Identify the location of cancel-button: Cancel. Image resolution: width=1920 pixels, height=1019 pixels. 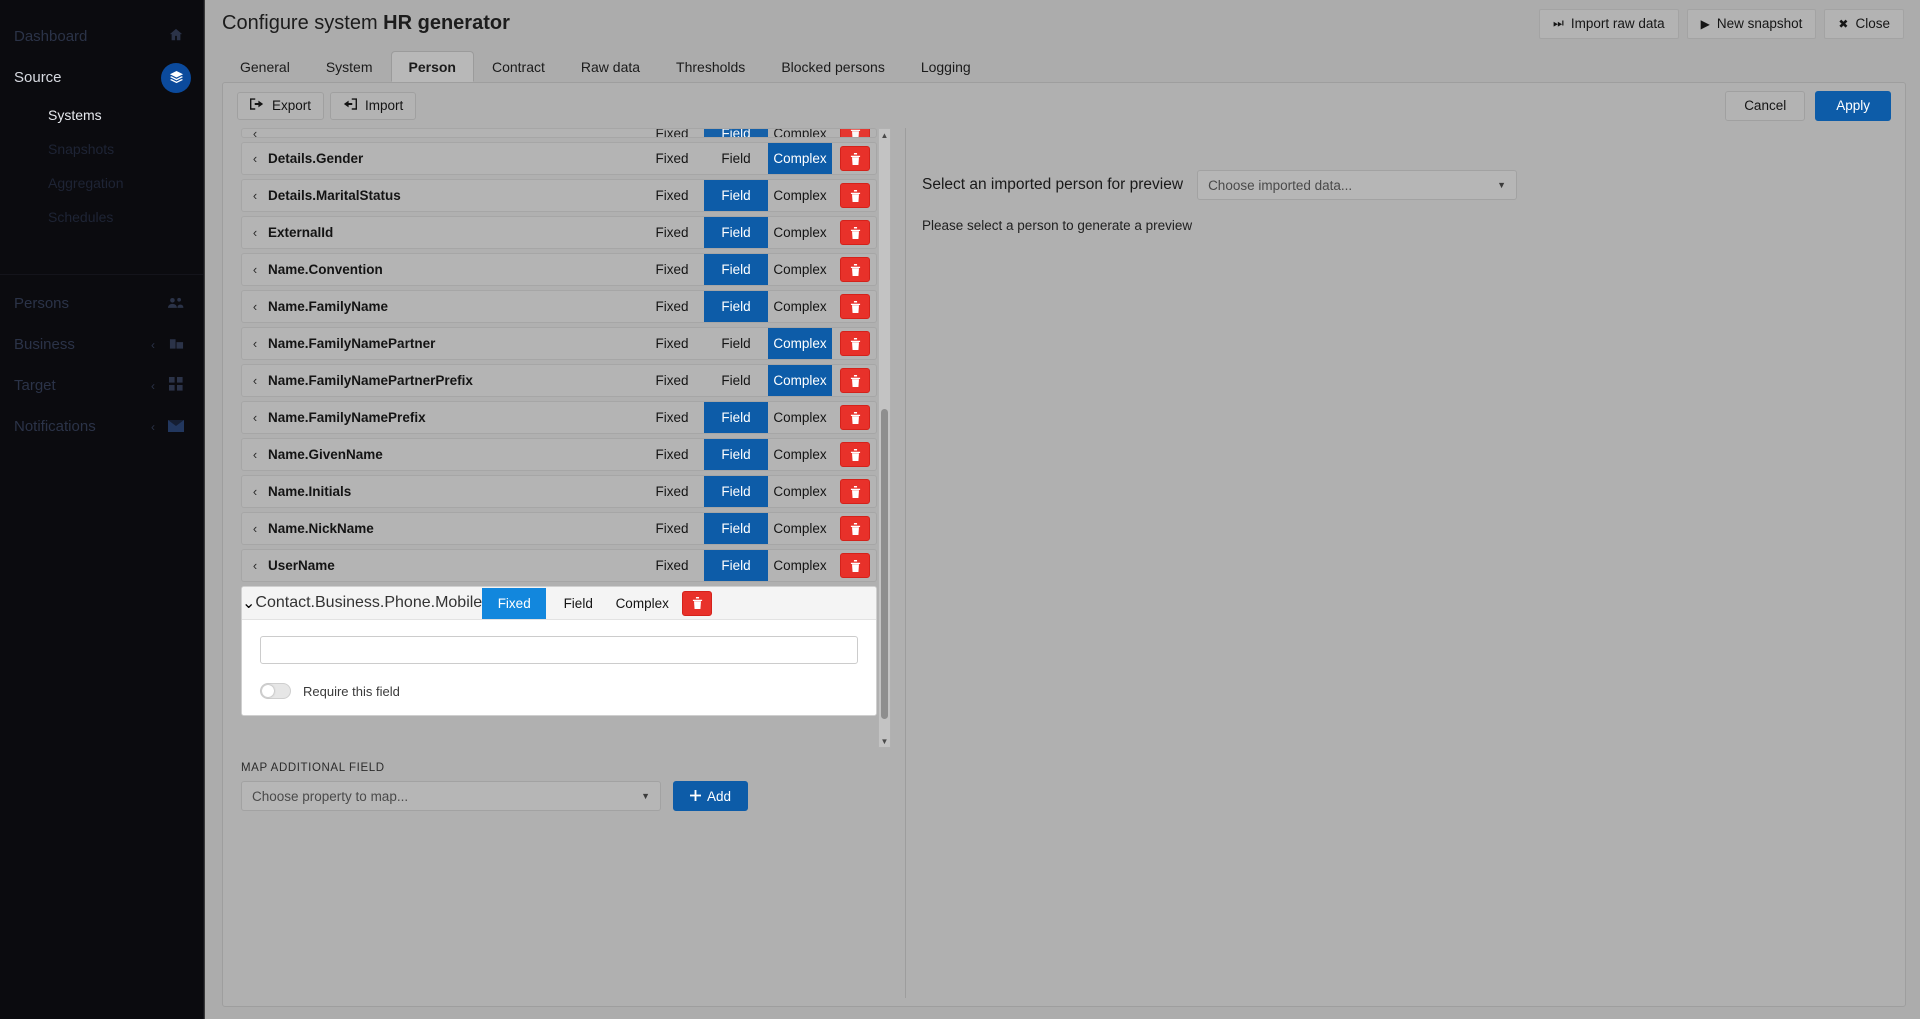
(1765, 105).